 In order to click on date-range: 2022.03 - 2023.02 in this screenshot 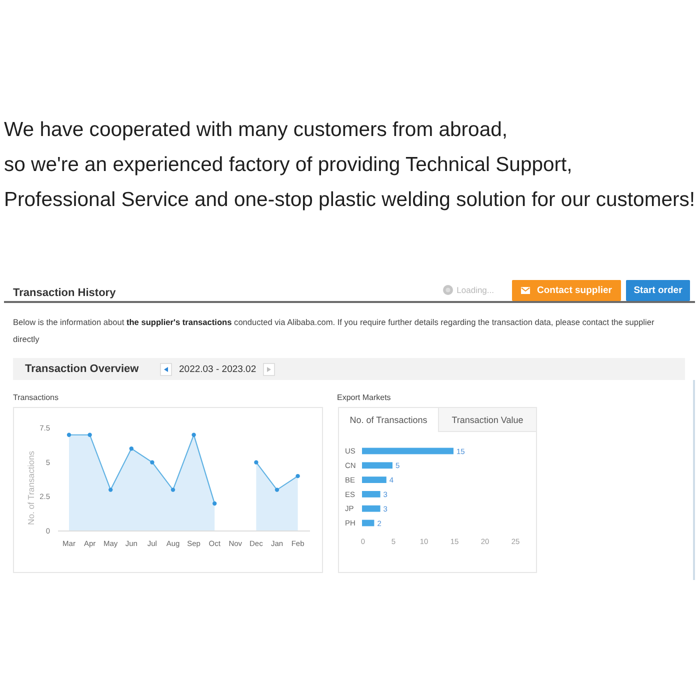, I will do `click(217, 369)`.